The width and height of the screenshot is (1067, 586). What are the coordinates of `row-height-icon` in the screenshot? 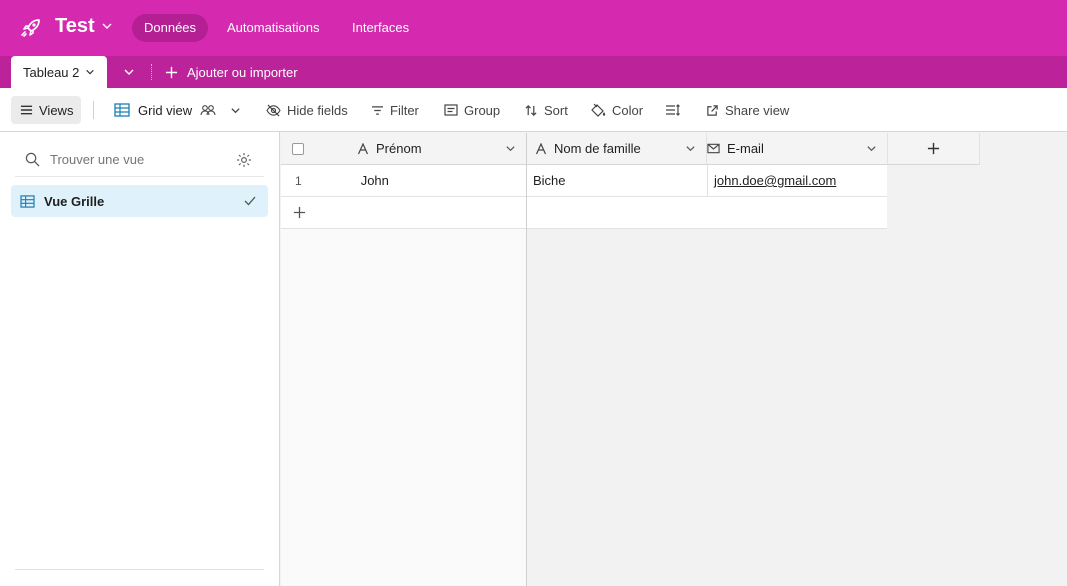 It's located at (673, 110).